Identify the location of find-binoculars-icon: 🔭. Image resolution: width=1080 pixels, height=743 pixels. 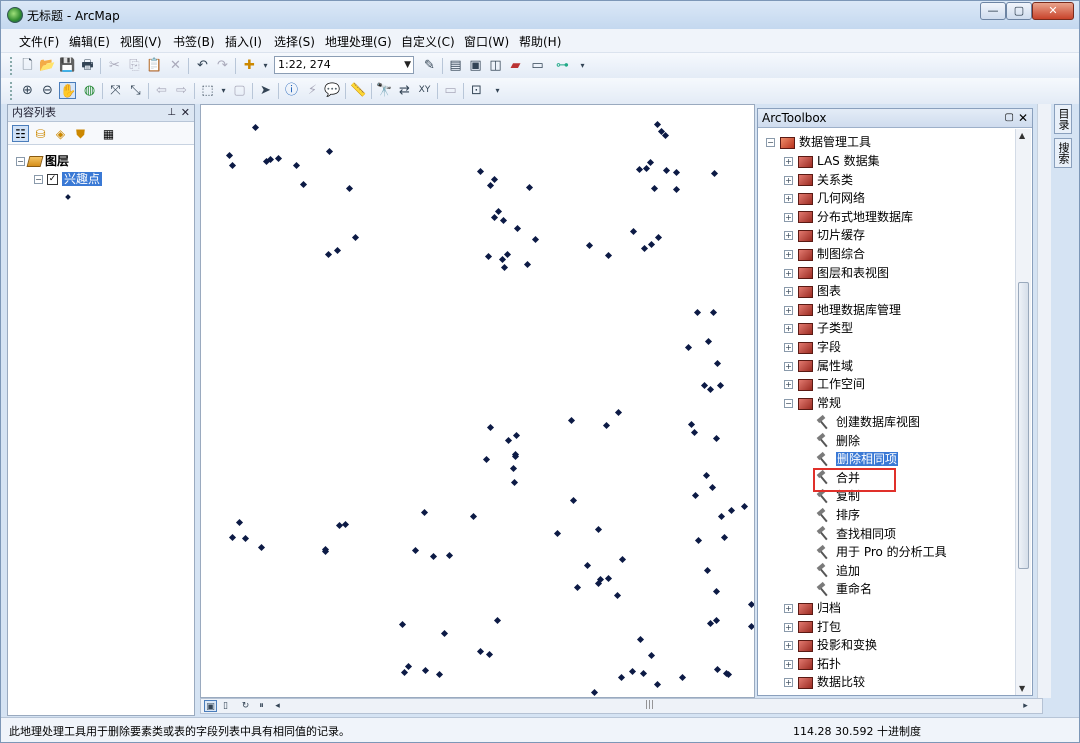
(384, 90).